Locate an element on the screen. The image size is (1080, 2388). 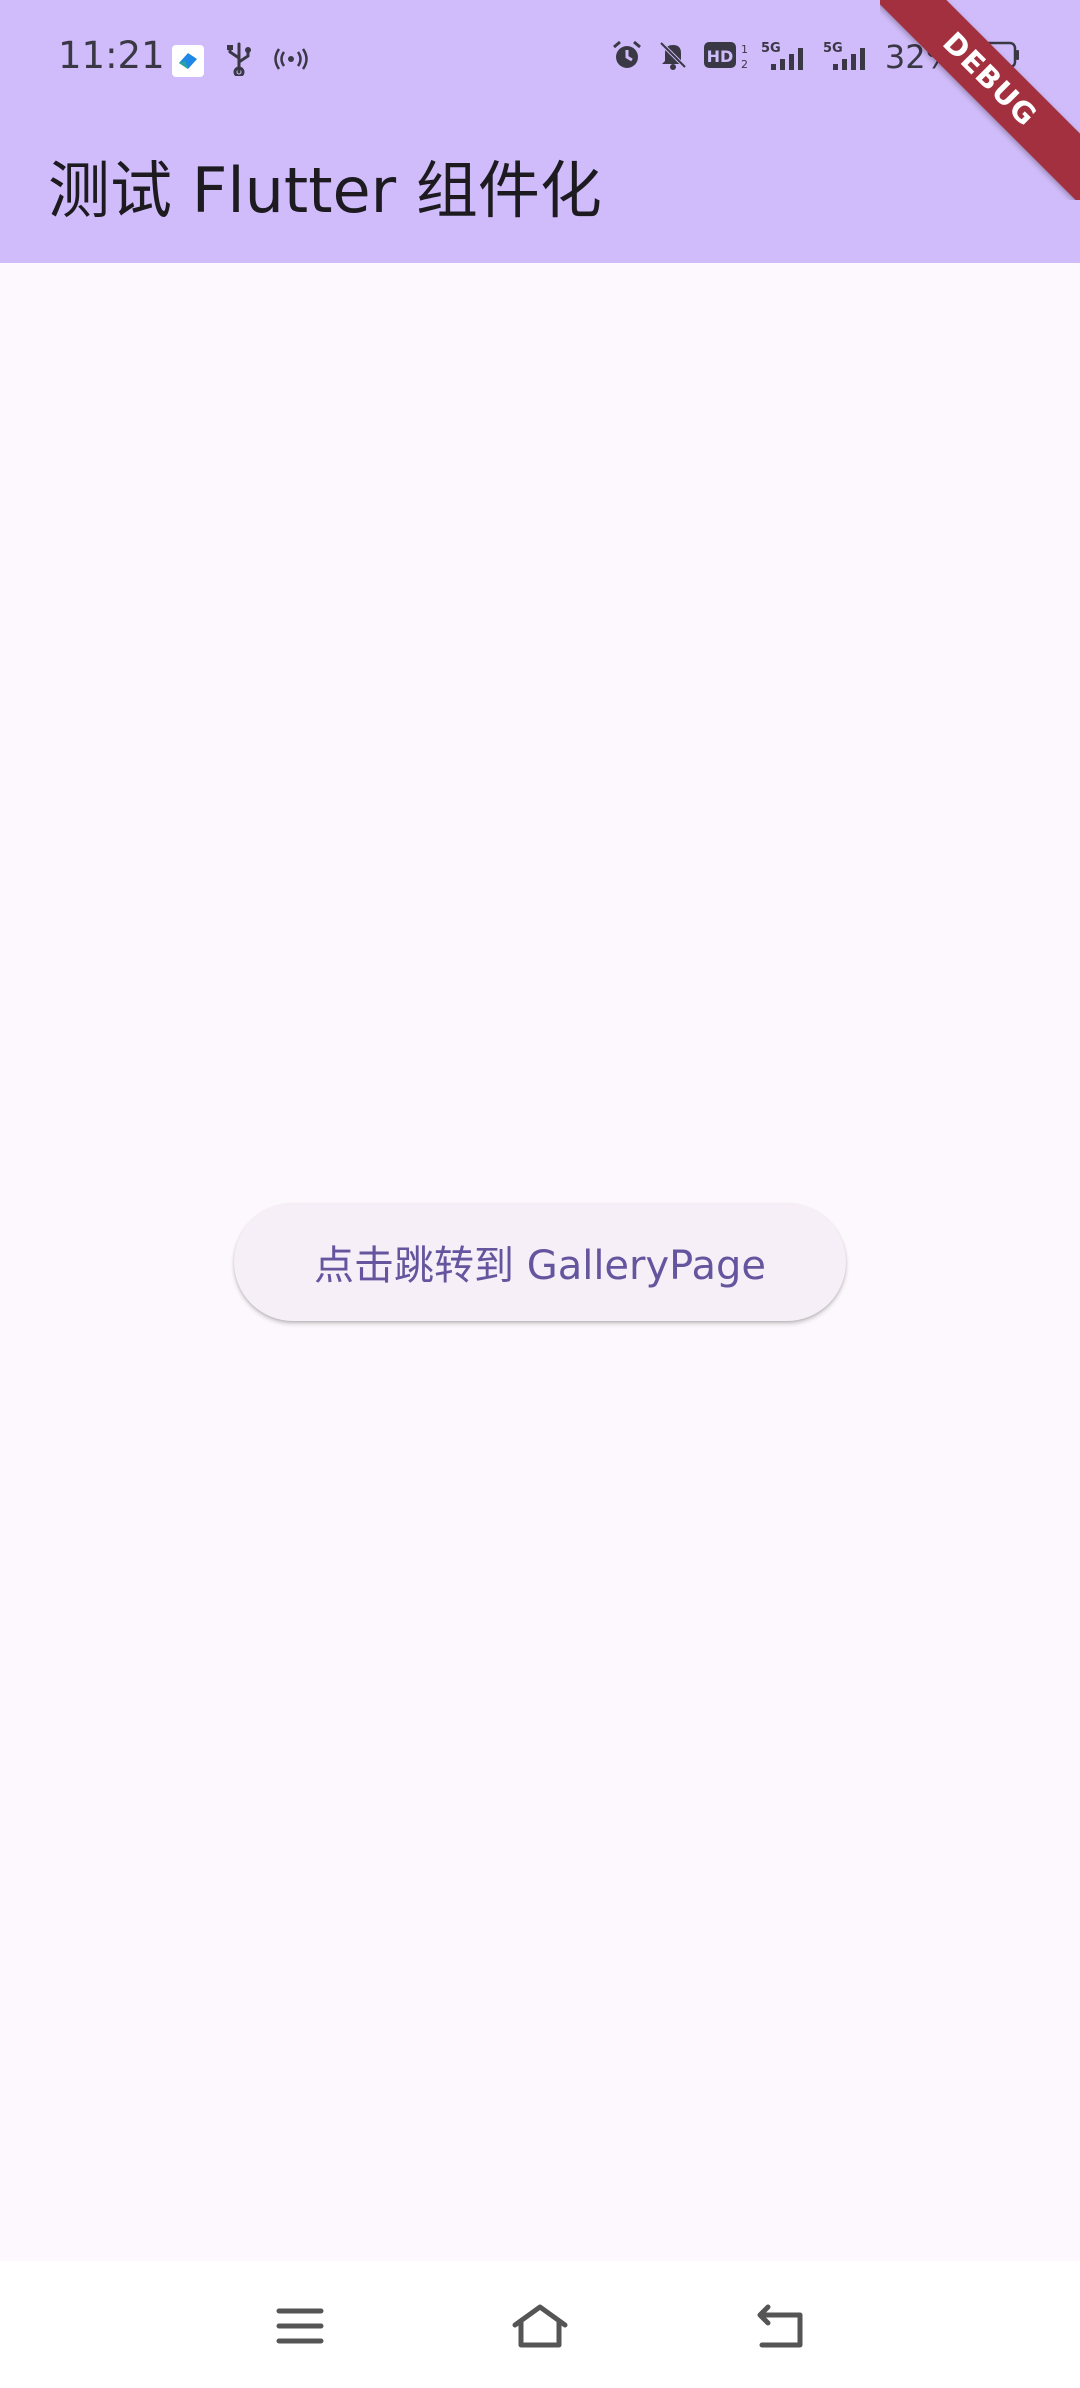
top-area: 11:21 HD 1 2 5G 5G 32% 测试 Flutter 组件化 is located at coordinates (540, 131).